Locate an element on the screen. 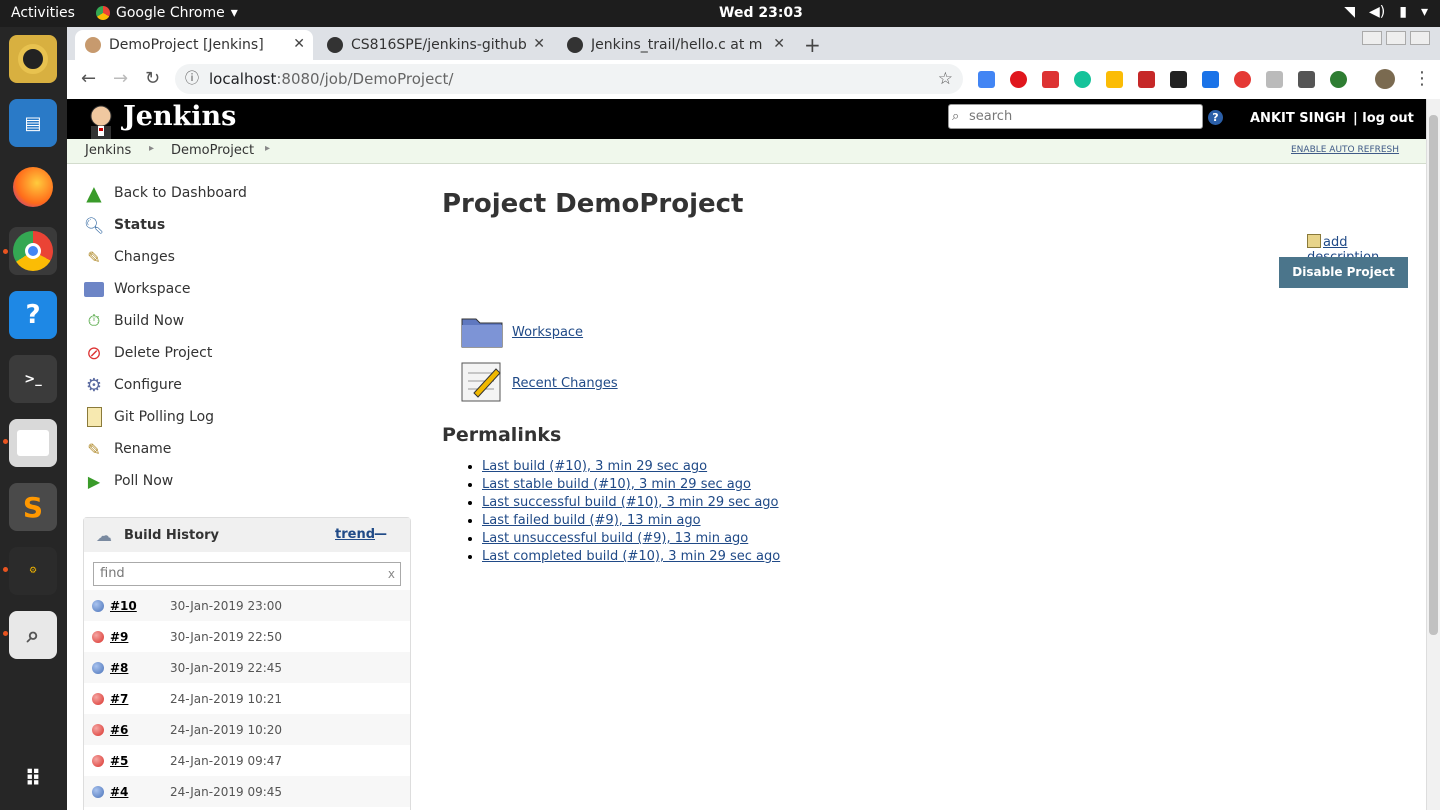 Image resolution: width=1440 pixels, height=810 pixels. terminal-icon: >_ is located at coordinates (33, 379).